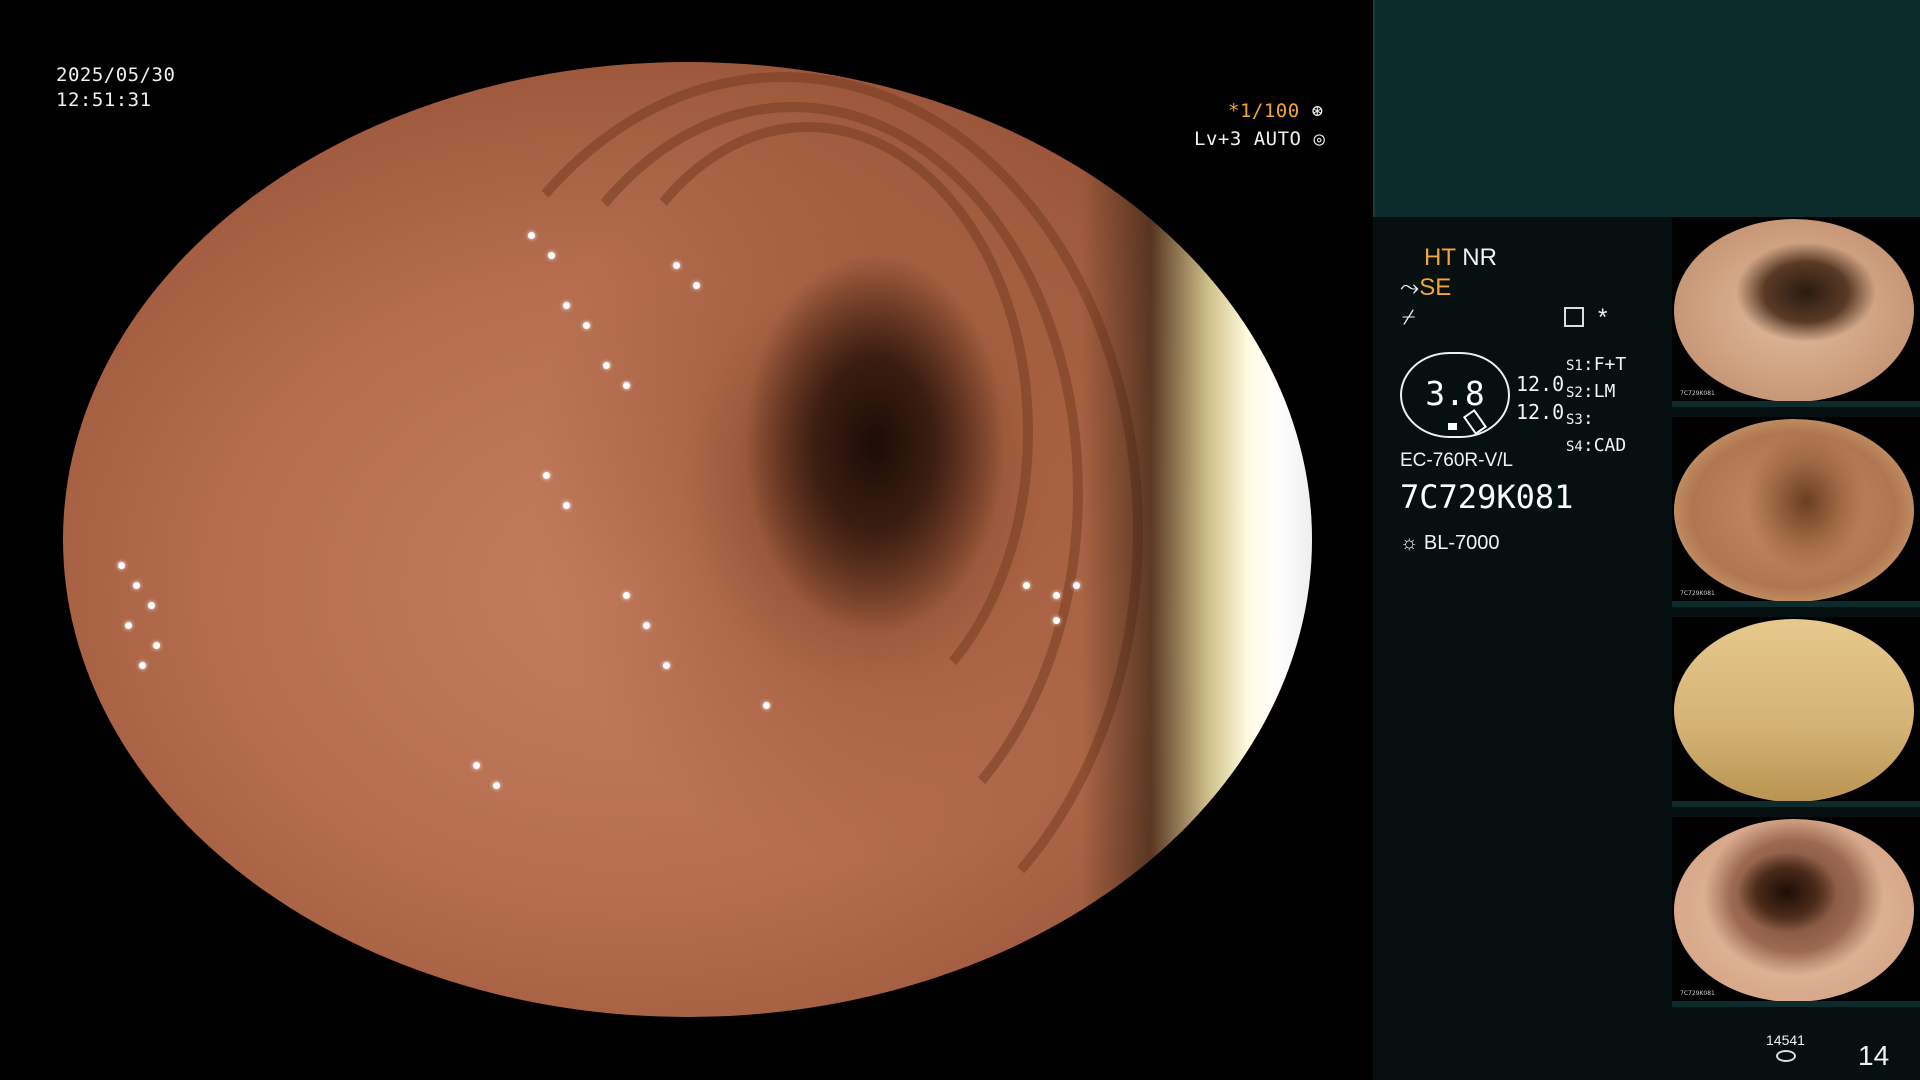  Describe the element at coordinates (1264, 111) in the screenshot. I see `shutter-speed: *1/100` at that location.